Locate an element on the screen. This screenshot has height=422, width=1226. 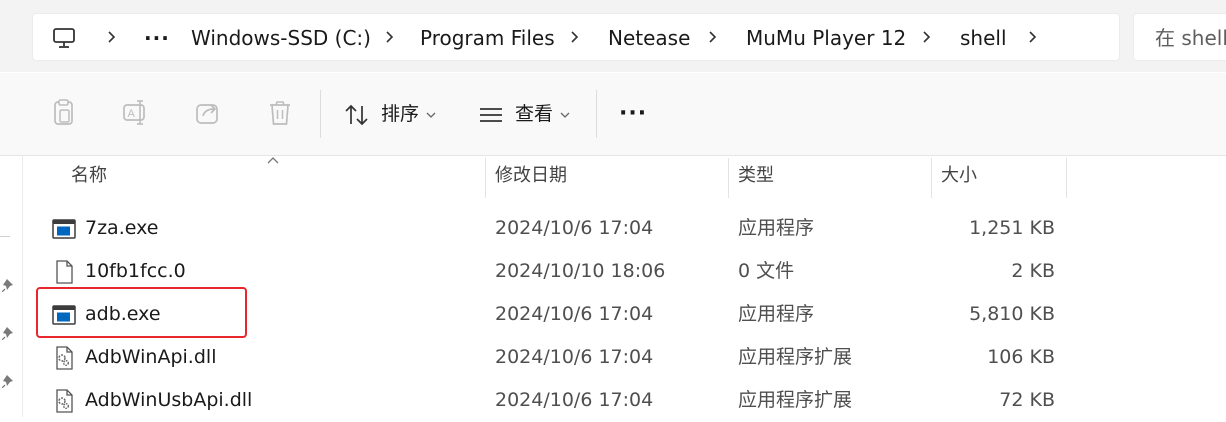
breadcrumb-item-drive: Windows-SSD (C:) is located at coordinates (281, 38).